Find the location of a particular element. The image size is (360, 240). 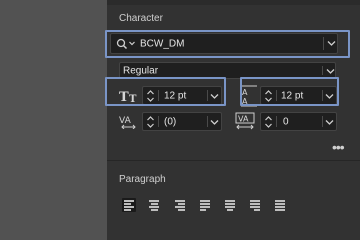

kerning-icon: VA is located at coordinates (129, 121).